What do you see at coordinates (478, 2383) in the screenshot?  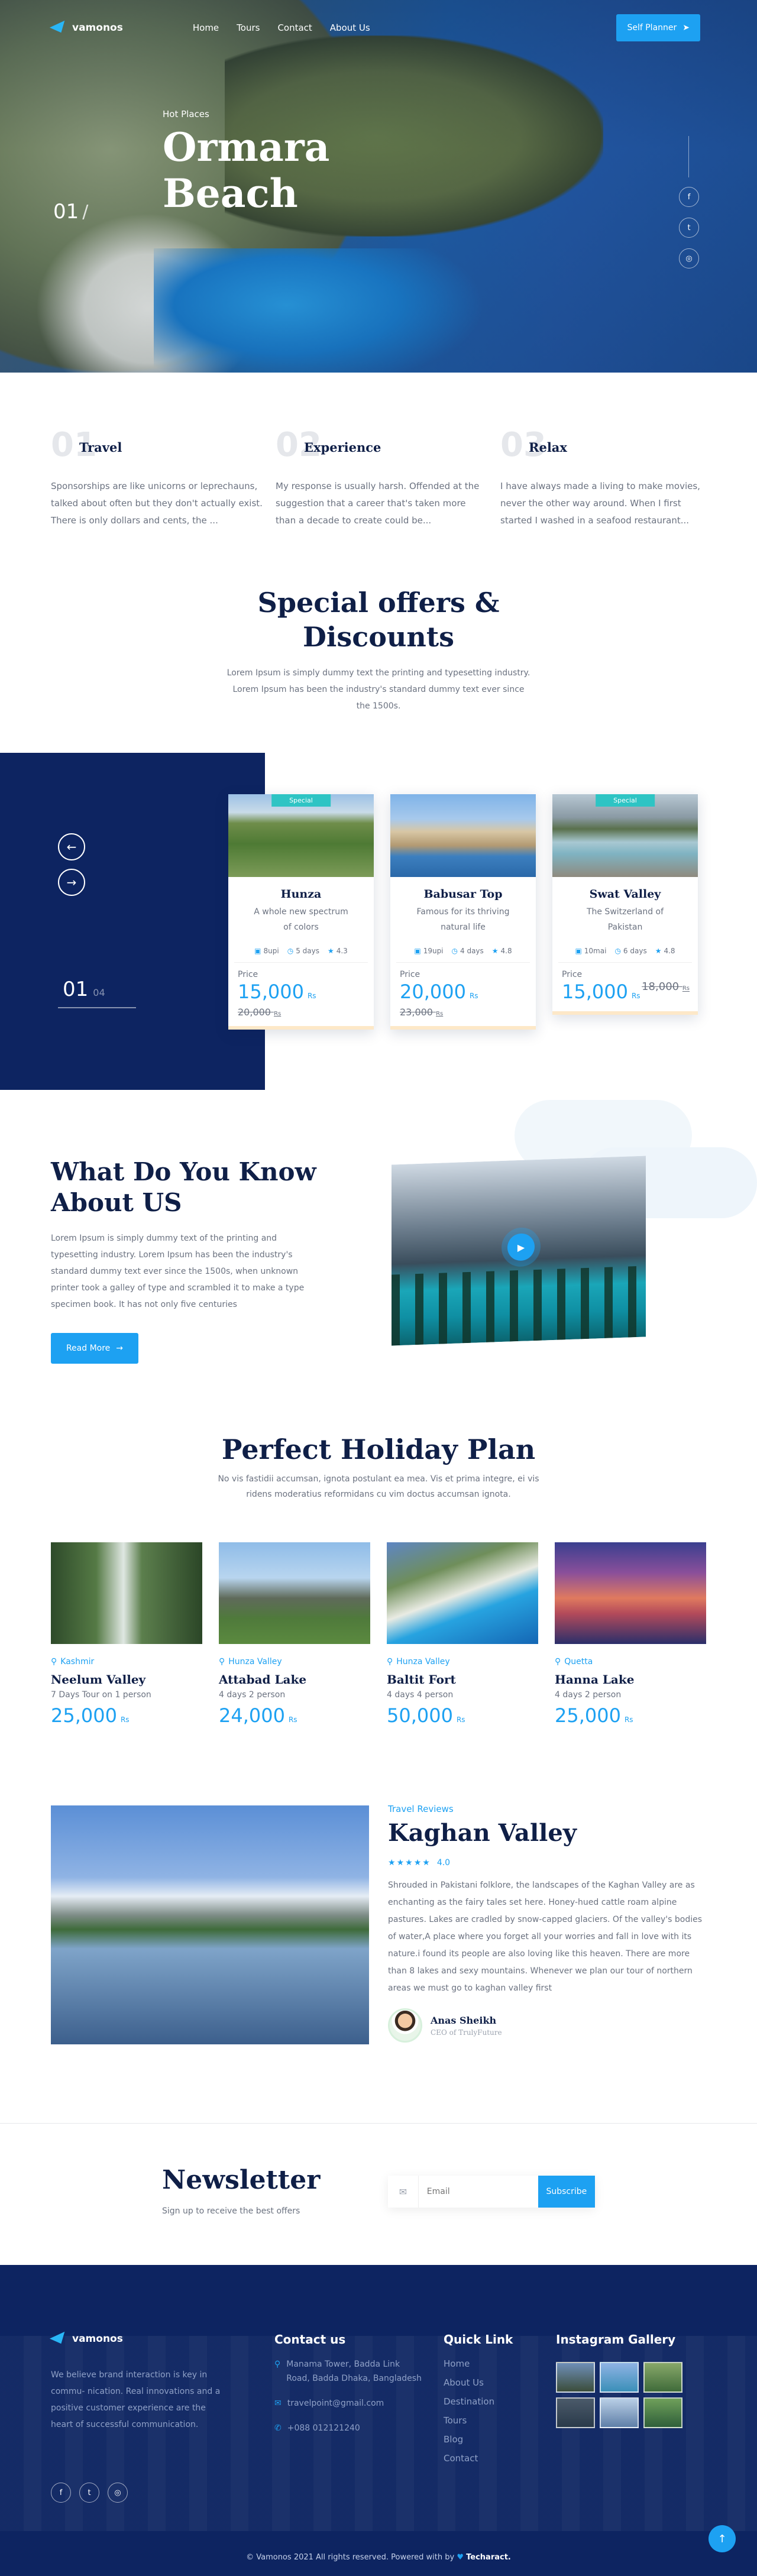 I see `footer-link-about: About Us` at bounding box center [478, 2383].